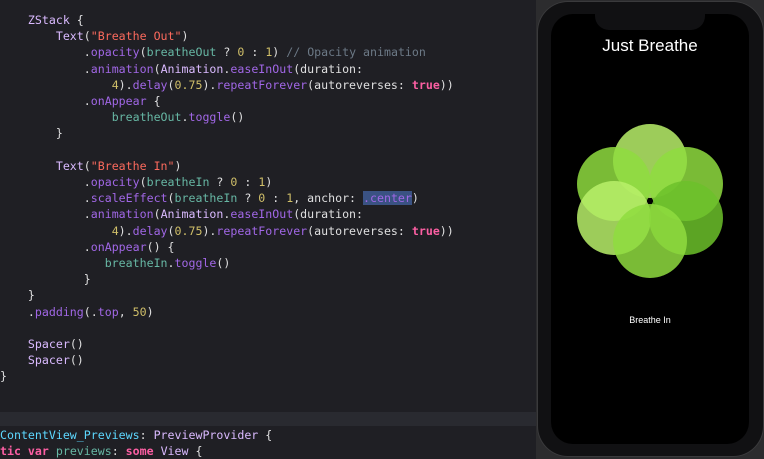  What do you see at coordinates (48, 20) in the screenshot?
I see `code-token: ZStack` at bounding box center [48, 20].